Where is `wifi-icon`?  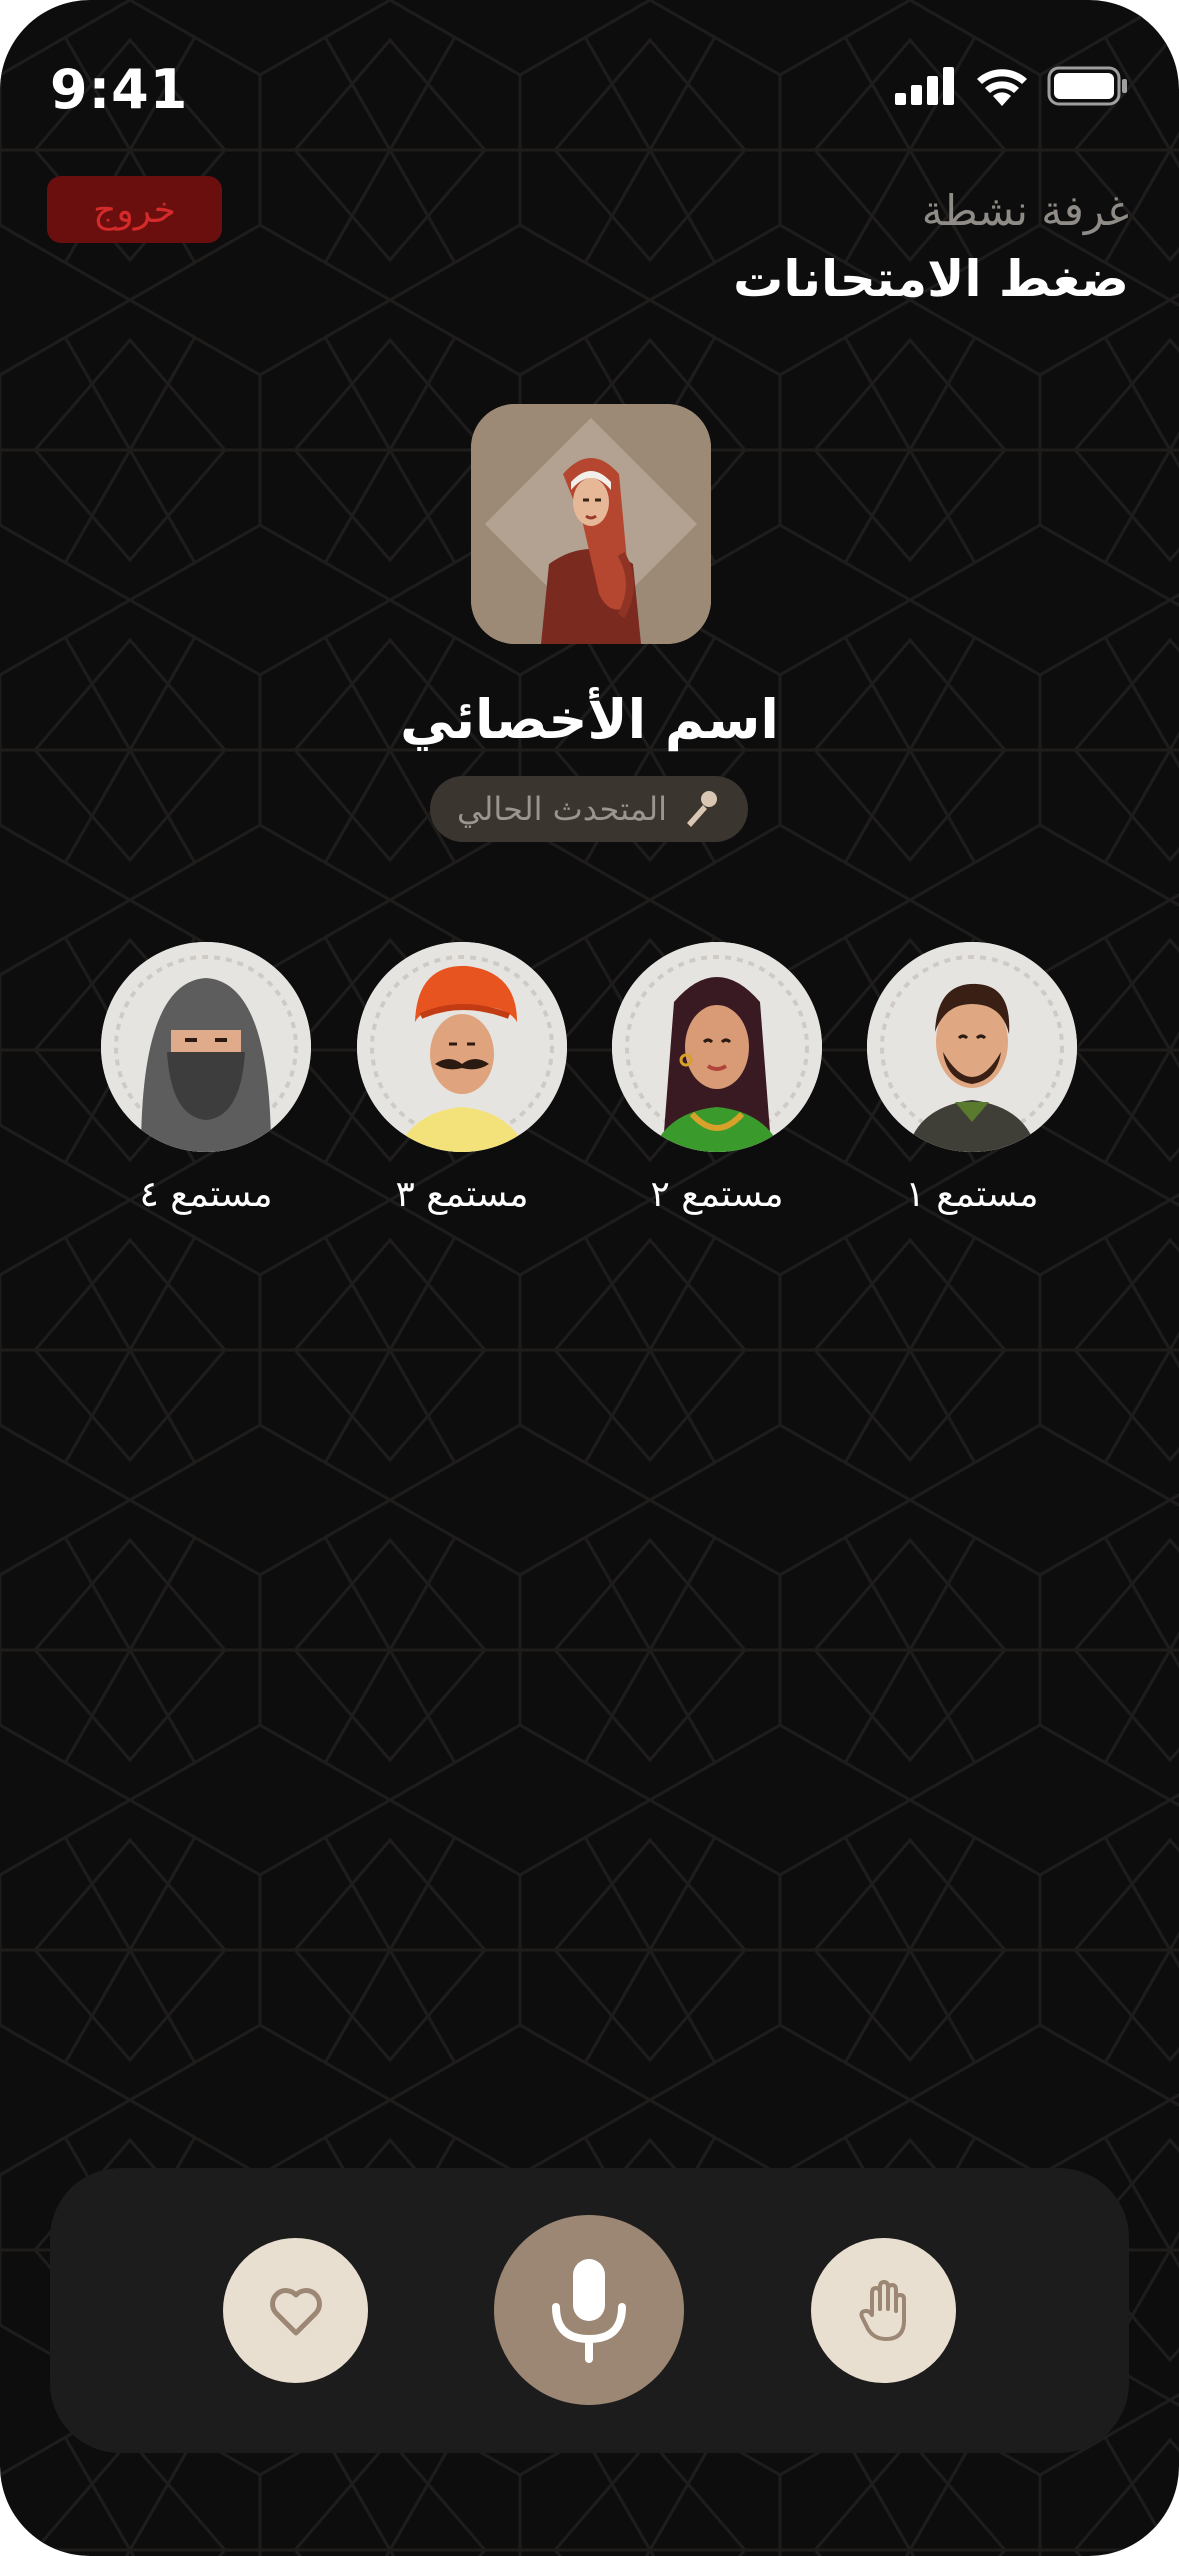 wifi-icon is located at coordinates (1002, 87).